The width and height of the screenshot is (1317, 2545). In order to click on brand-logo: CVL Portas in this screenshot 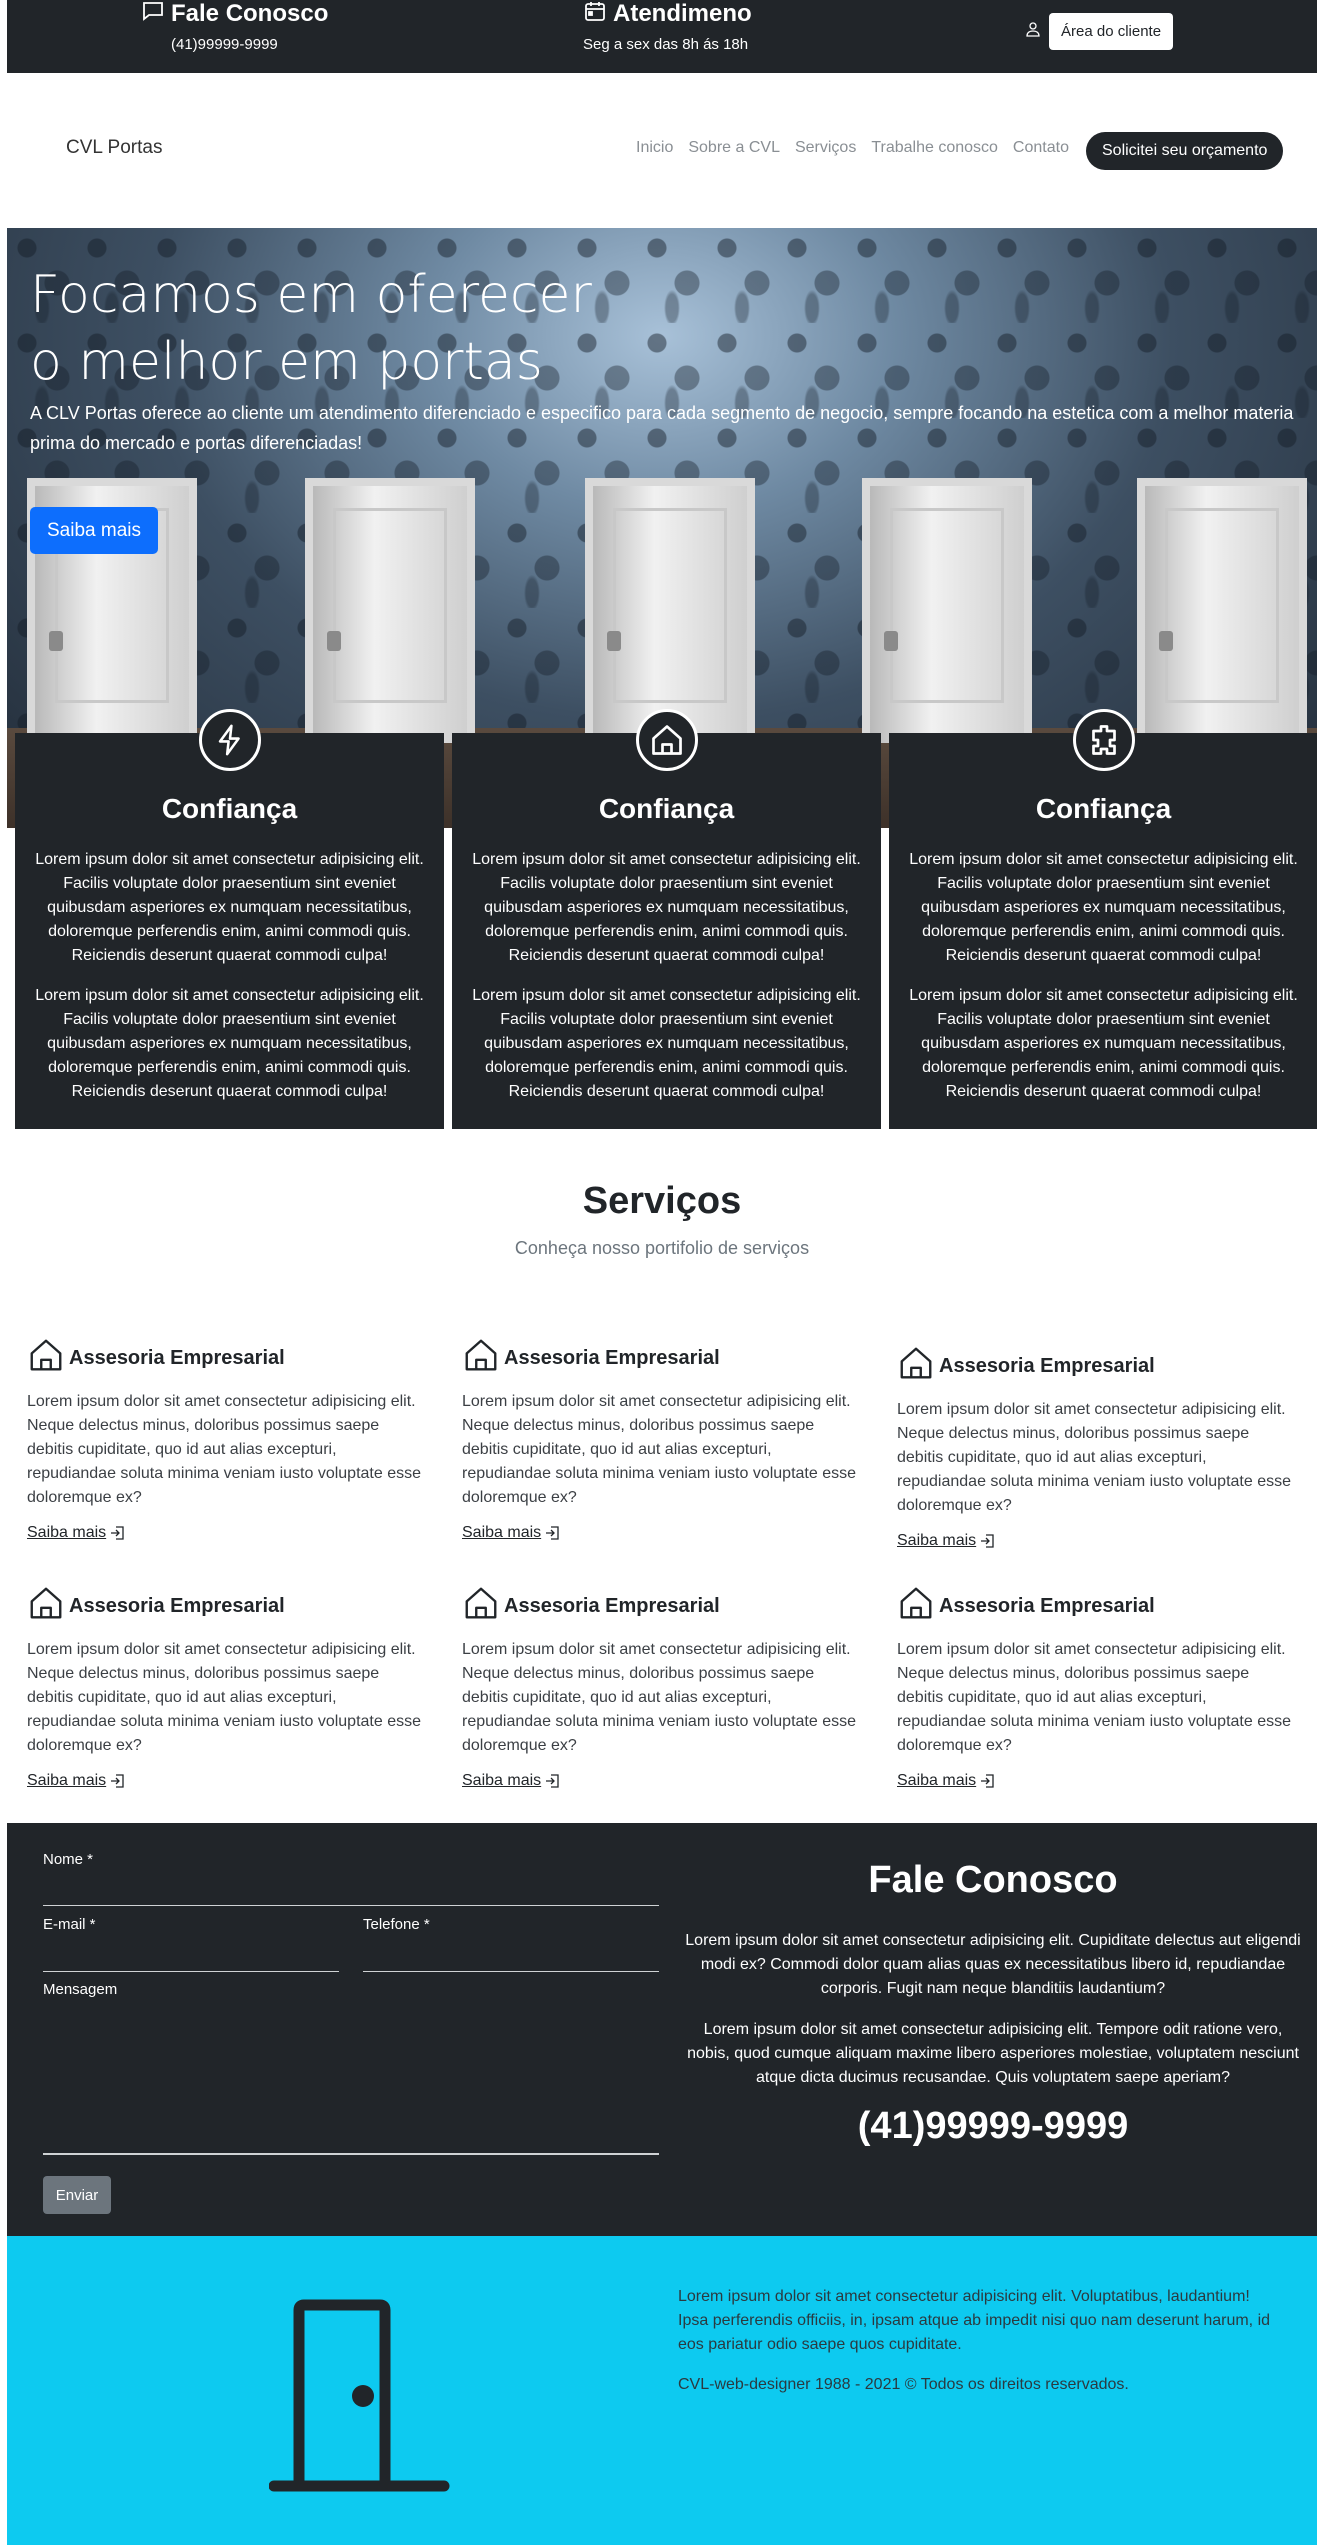, I will do `click(114, 148)`.